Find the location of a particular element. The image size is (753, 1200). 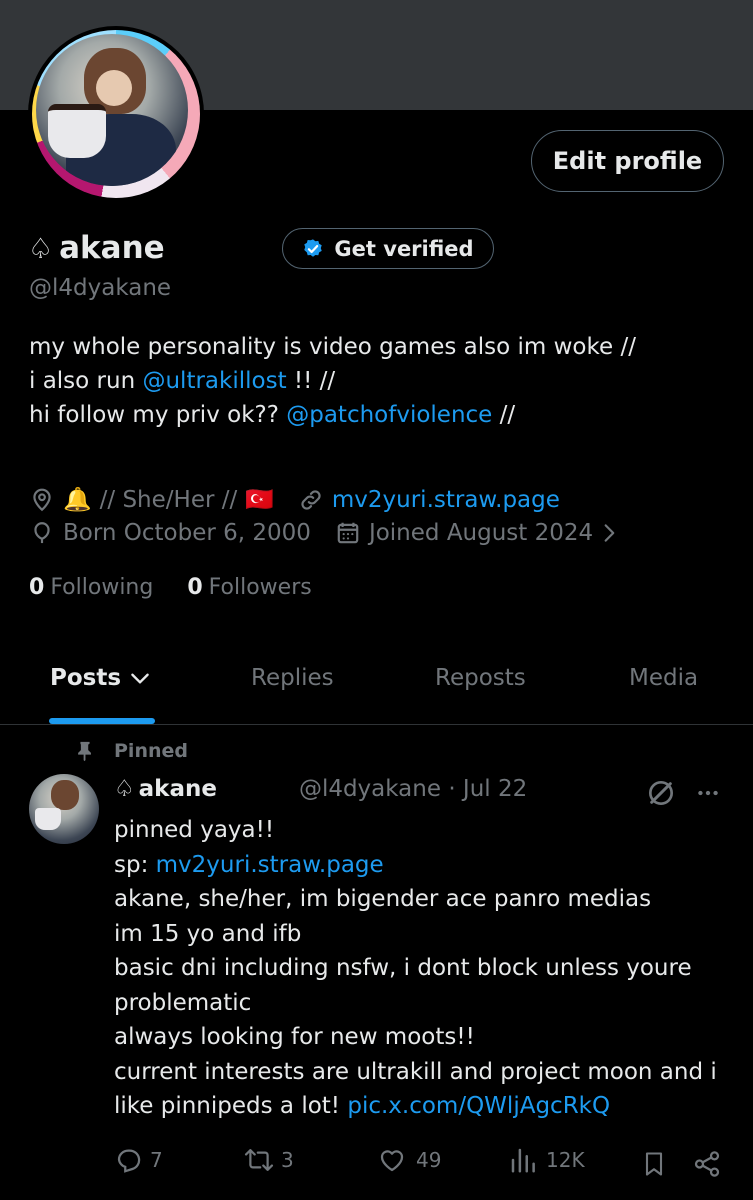

views-button: 12K is located at coordinates (546, 1160).